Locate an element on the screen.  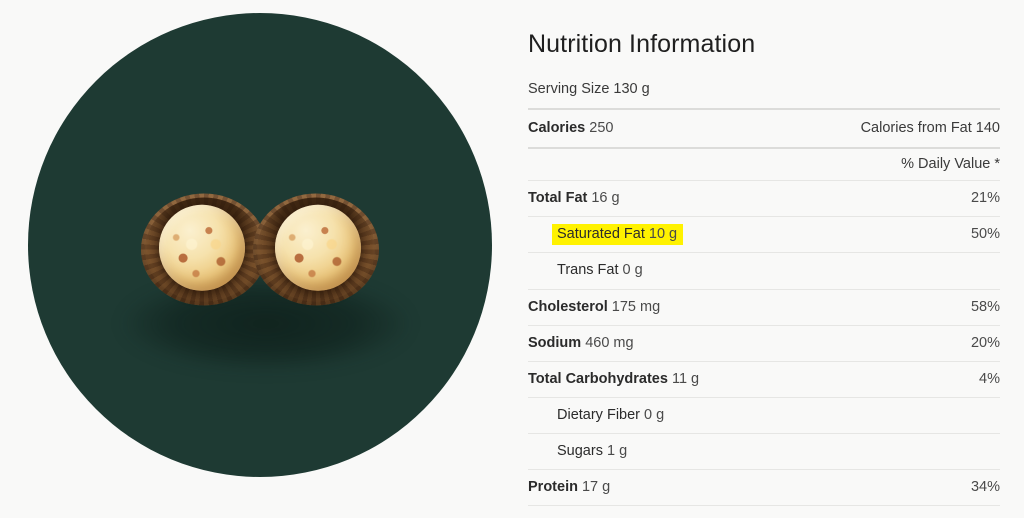
cholesterol-label: Cholesterol is located at coordinates (568, 306).